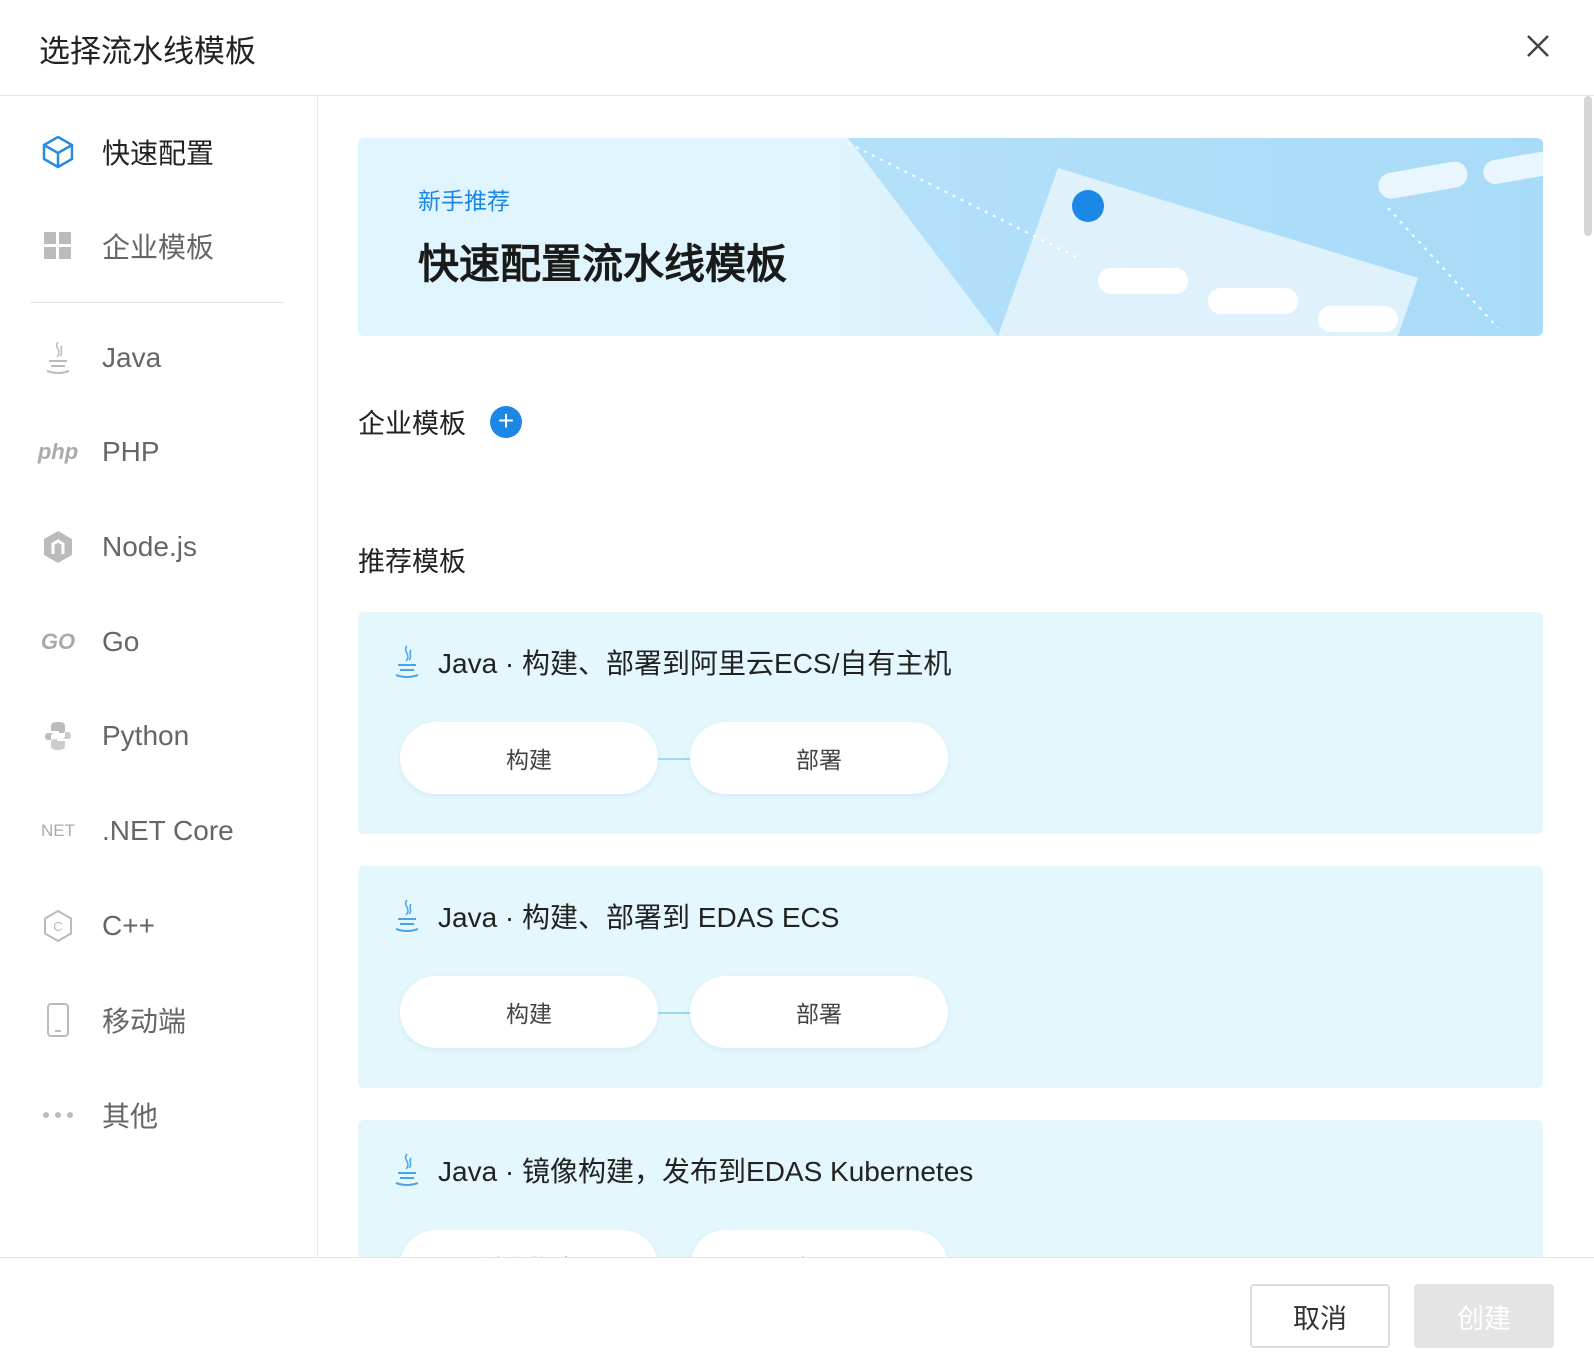 The image size is (1594, 1368). I want to click on enterprise-section-title: 企业模板, so click(412, 424).